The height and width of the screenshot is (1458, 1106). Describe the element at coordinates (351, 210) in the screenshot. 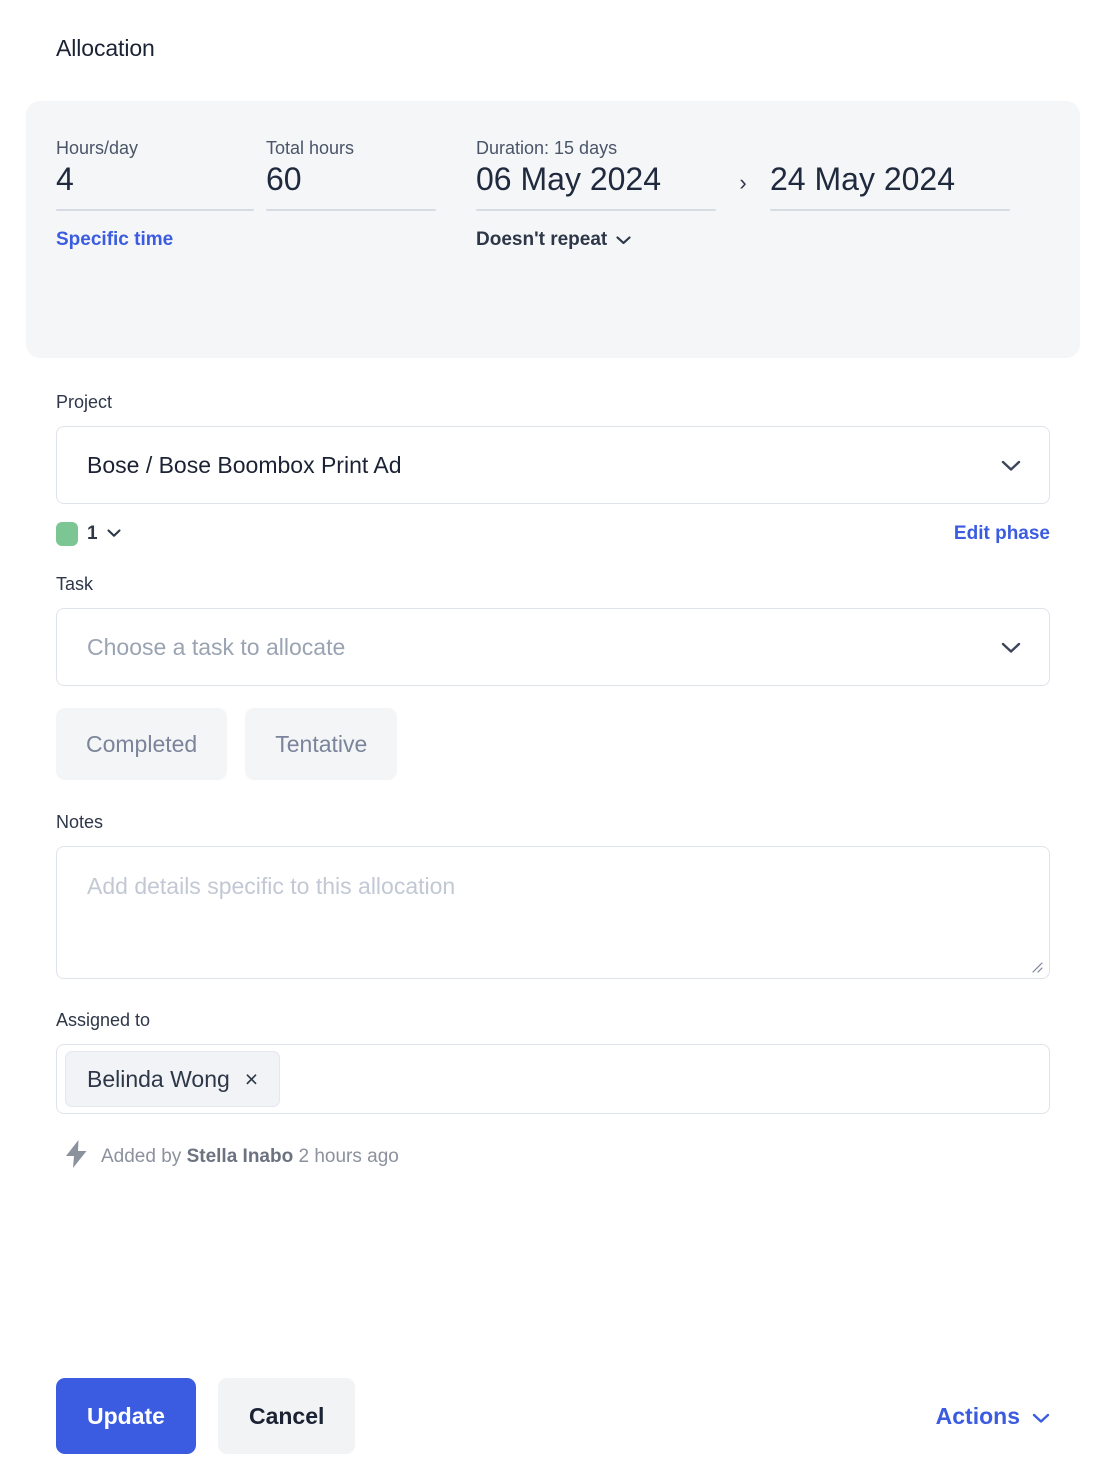

I see `total-hours-underline` at that location.